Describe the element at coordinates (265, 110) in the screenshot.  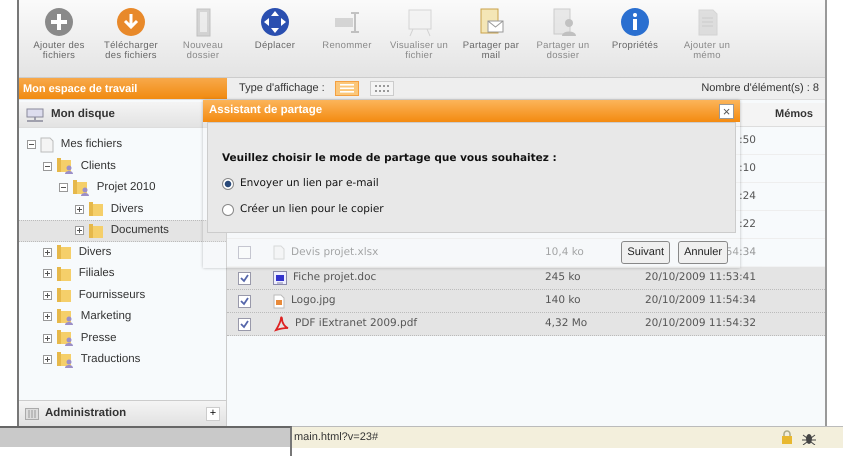
I see `dialog-title: Assistant de partage` at that location.